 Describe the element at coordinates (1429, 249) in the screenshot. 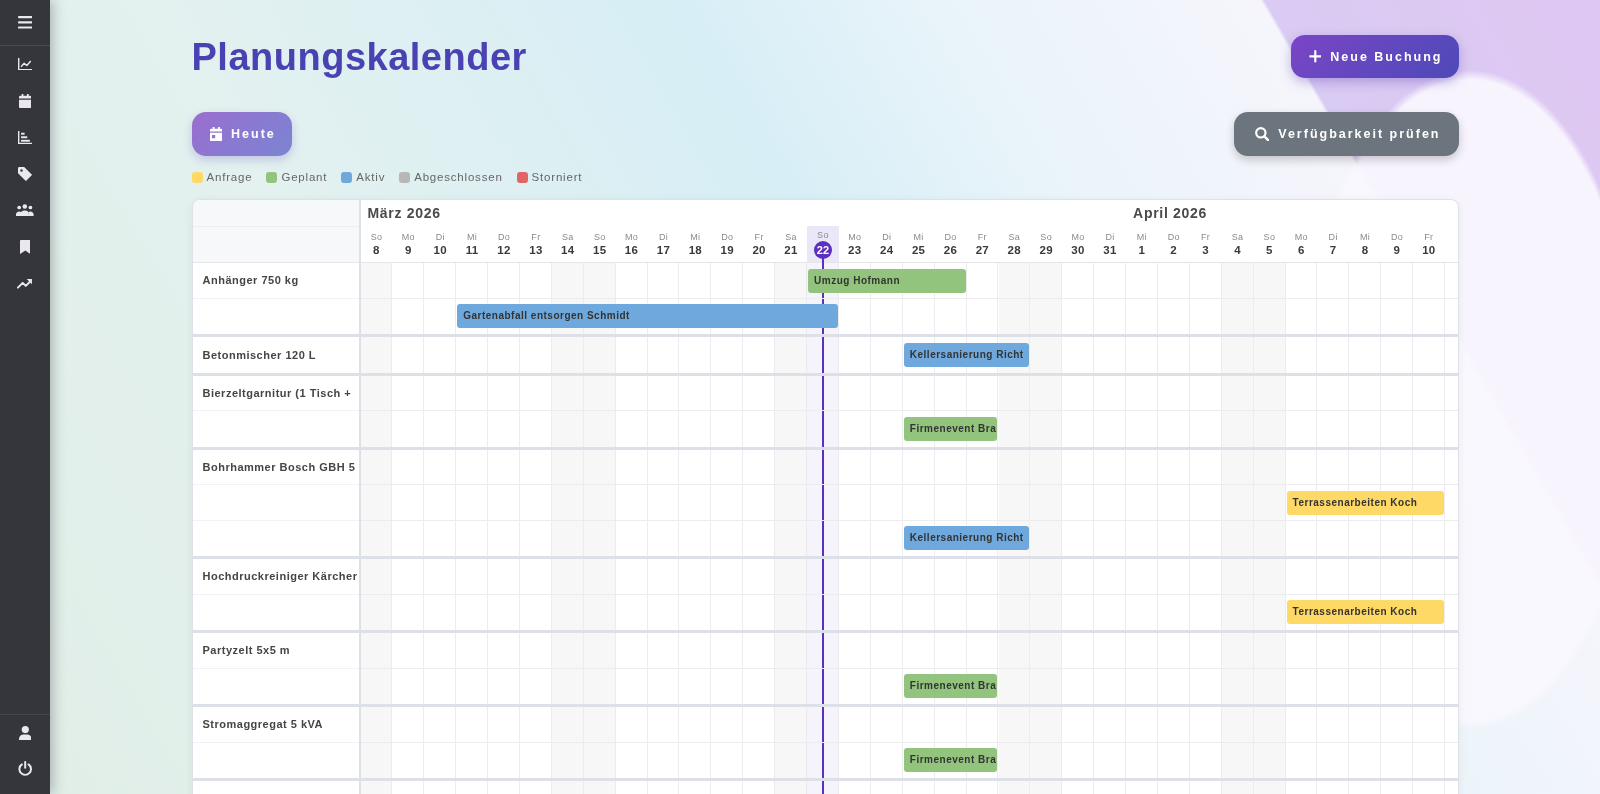

I see `day-number: 10` at that location.